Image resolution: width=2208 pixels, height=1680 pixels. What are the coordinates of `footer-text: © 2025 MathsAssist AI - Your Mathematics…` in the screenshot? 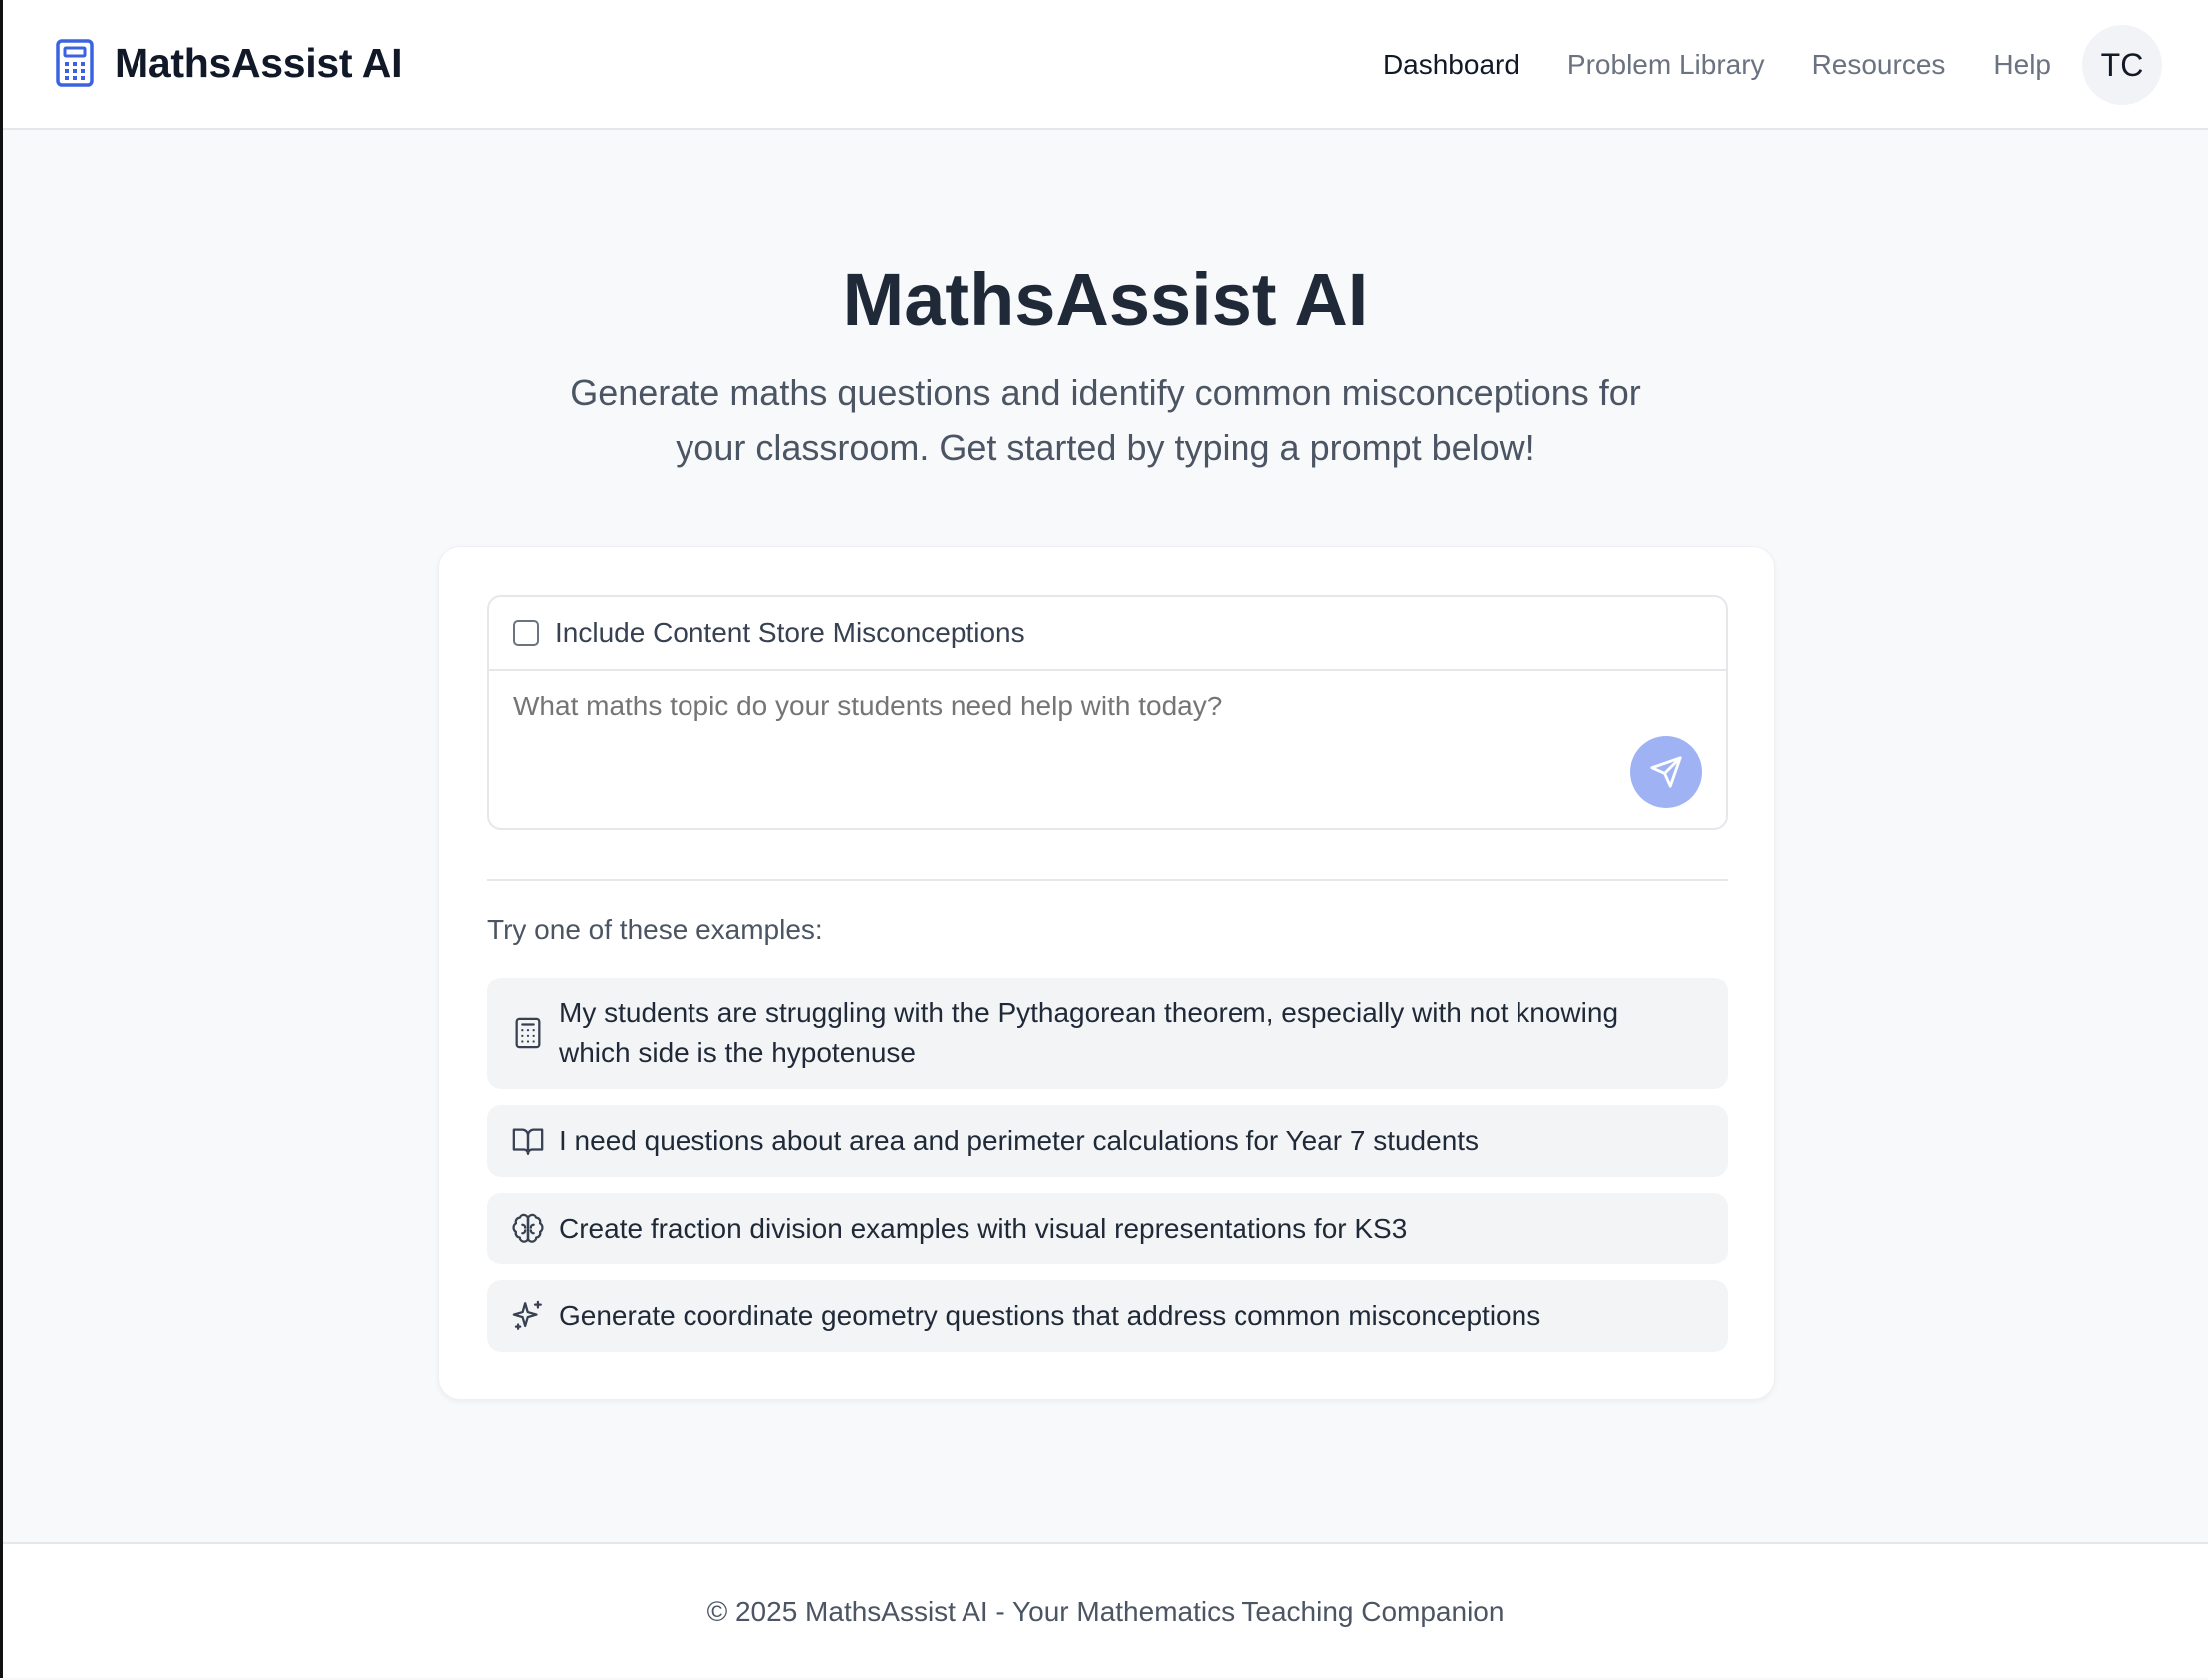 It's located at (1105, 1611).